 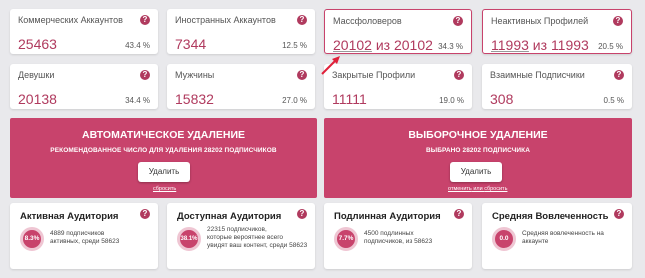 What do you see at coordinates (245, 237) in the screenshot?
I see `audience-desc-line: которые вероятнее всего` at bounding box center [245, 237].